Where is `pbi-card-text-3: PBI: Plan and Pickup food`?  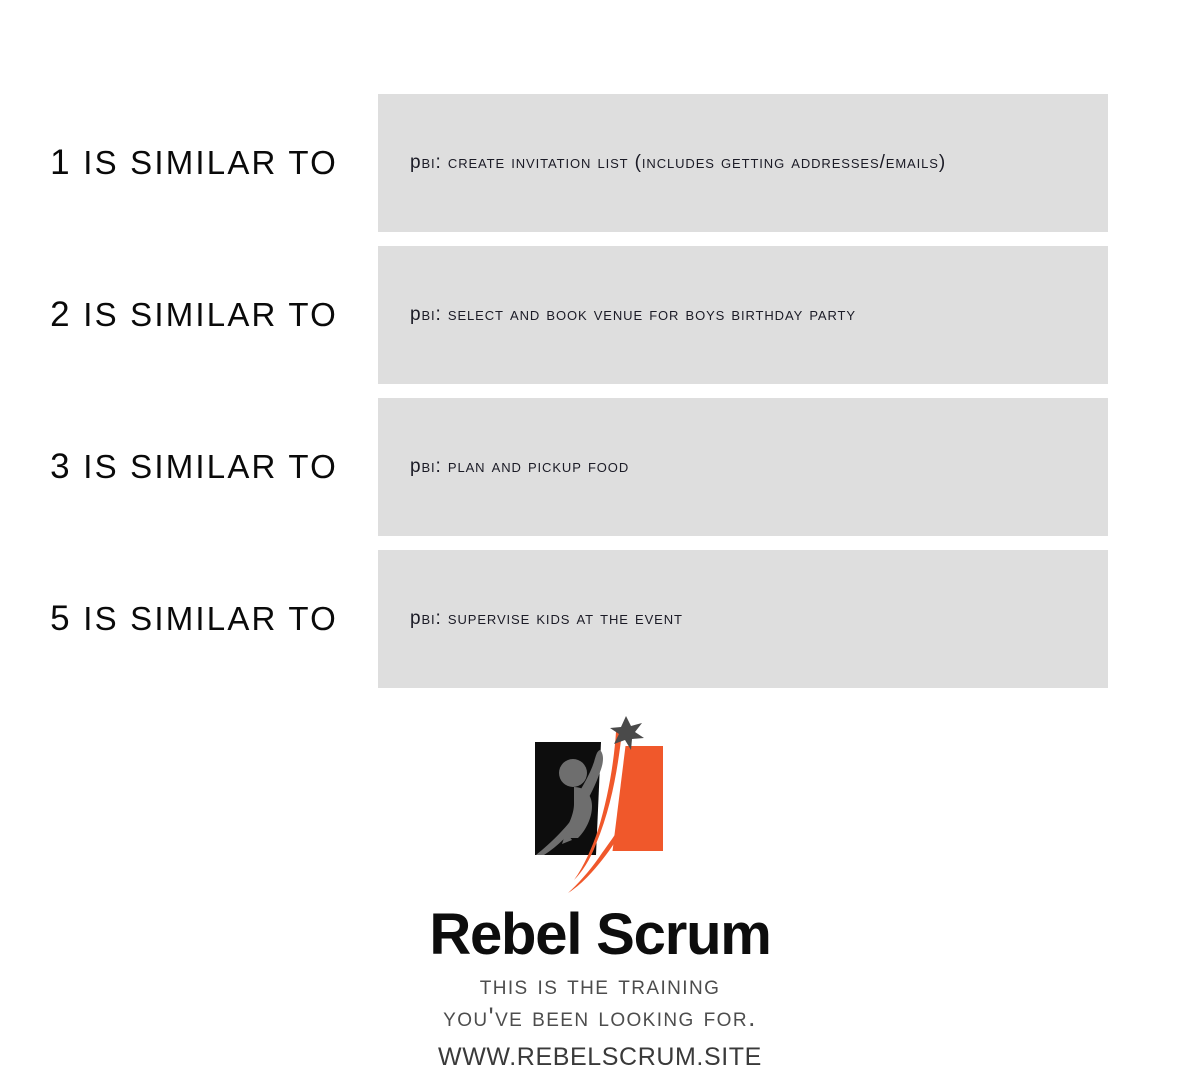
pbi-card-text-3: PBI: Plan and Pickup food is located at coordinates (520, 466).